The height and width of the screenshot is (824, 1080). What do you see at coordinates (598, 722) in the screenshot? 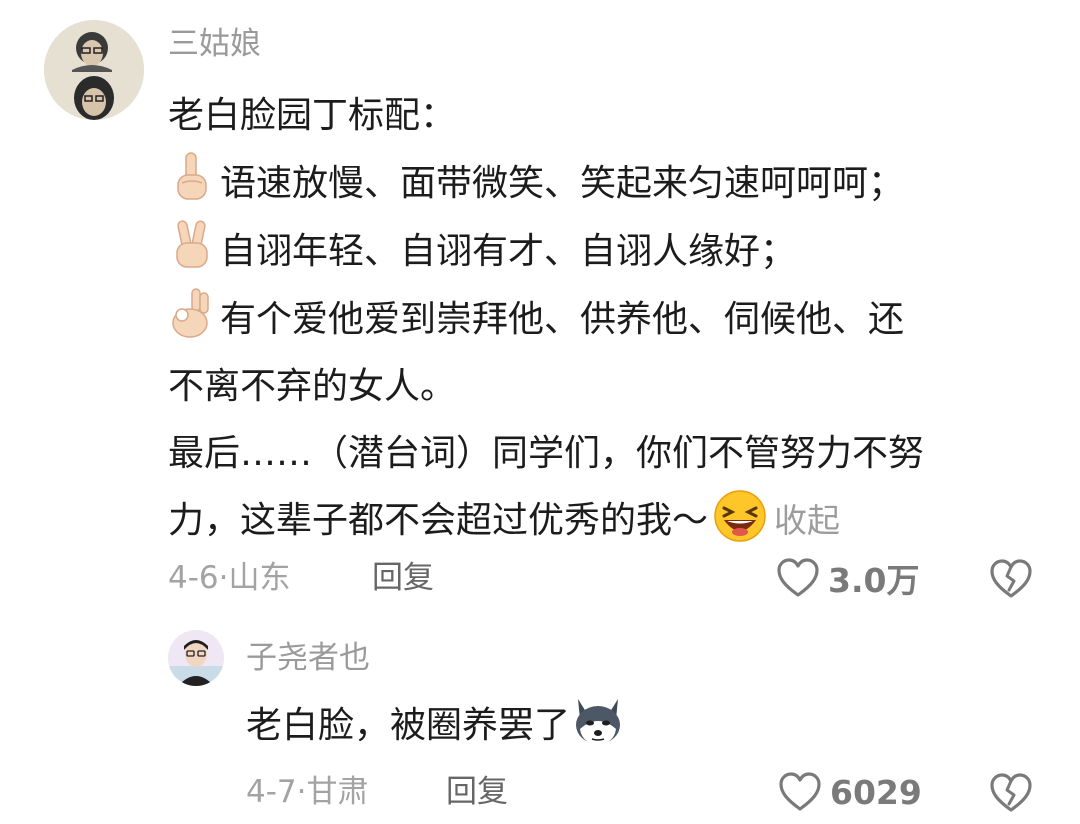
I see `husky-face-icon` at bounding box center [598, 722].